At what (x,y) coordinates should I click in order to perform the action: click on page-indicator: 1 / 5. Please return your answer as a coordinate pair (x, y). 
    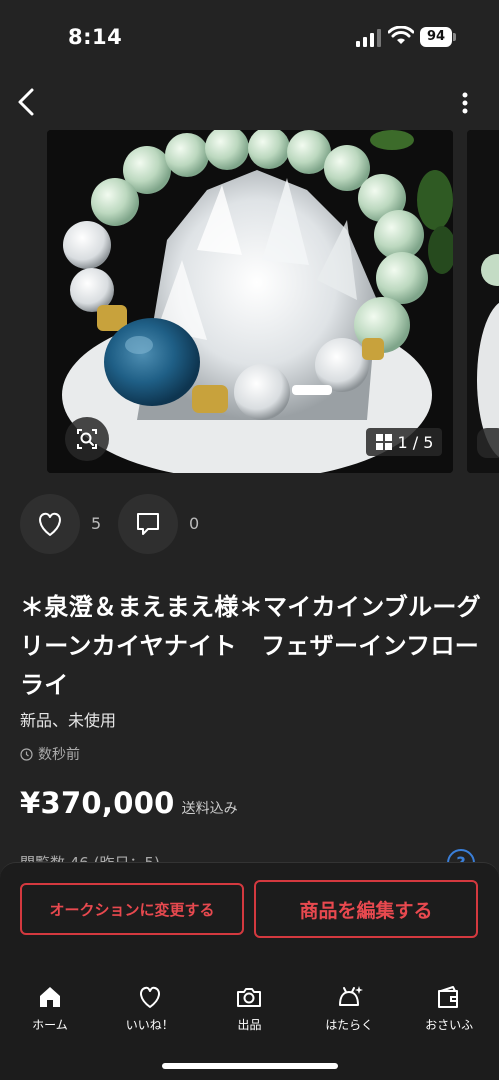
    Looking at the image, I should click on (404, 442).